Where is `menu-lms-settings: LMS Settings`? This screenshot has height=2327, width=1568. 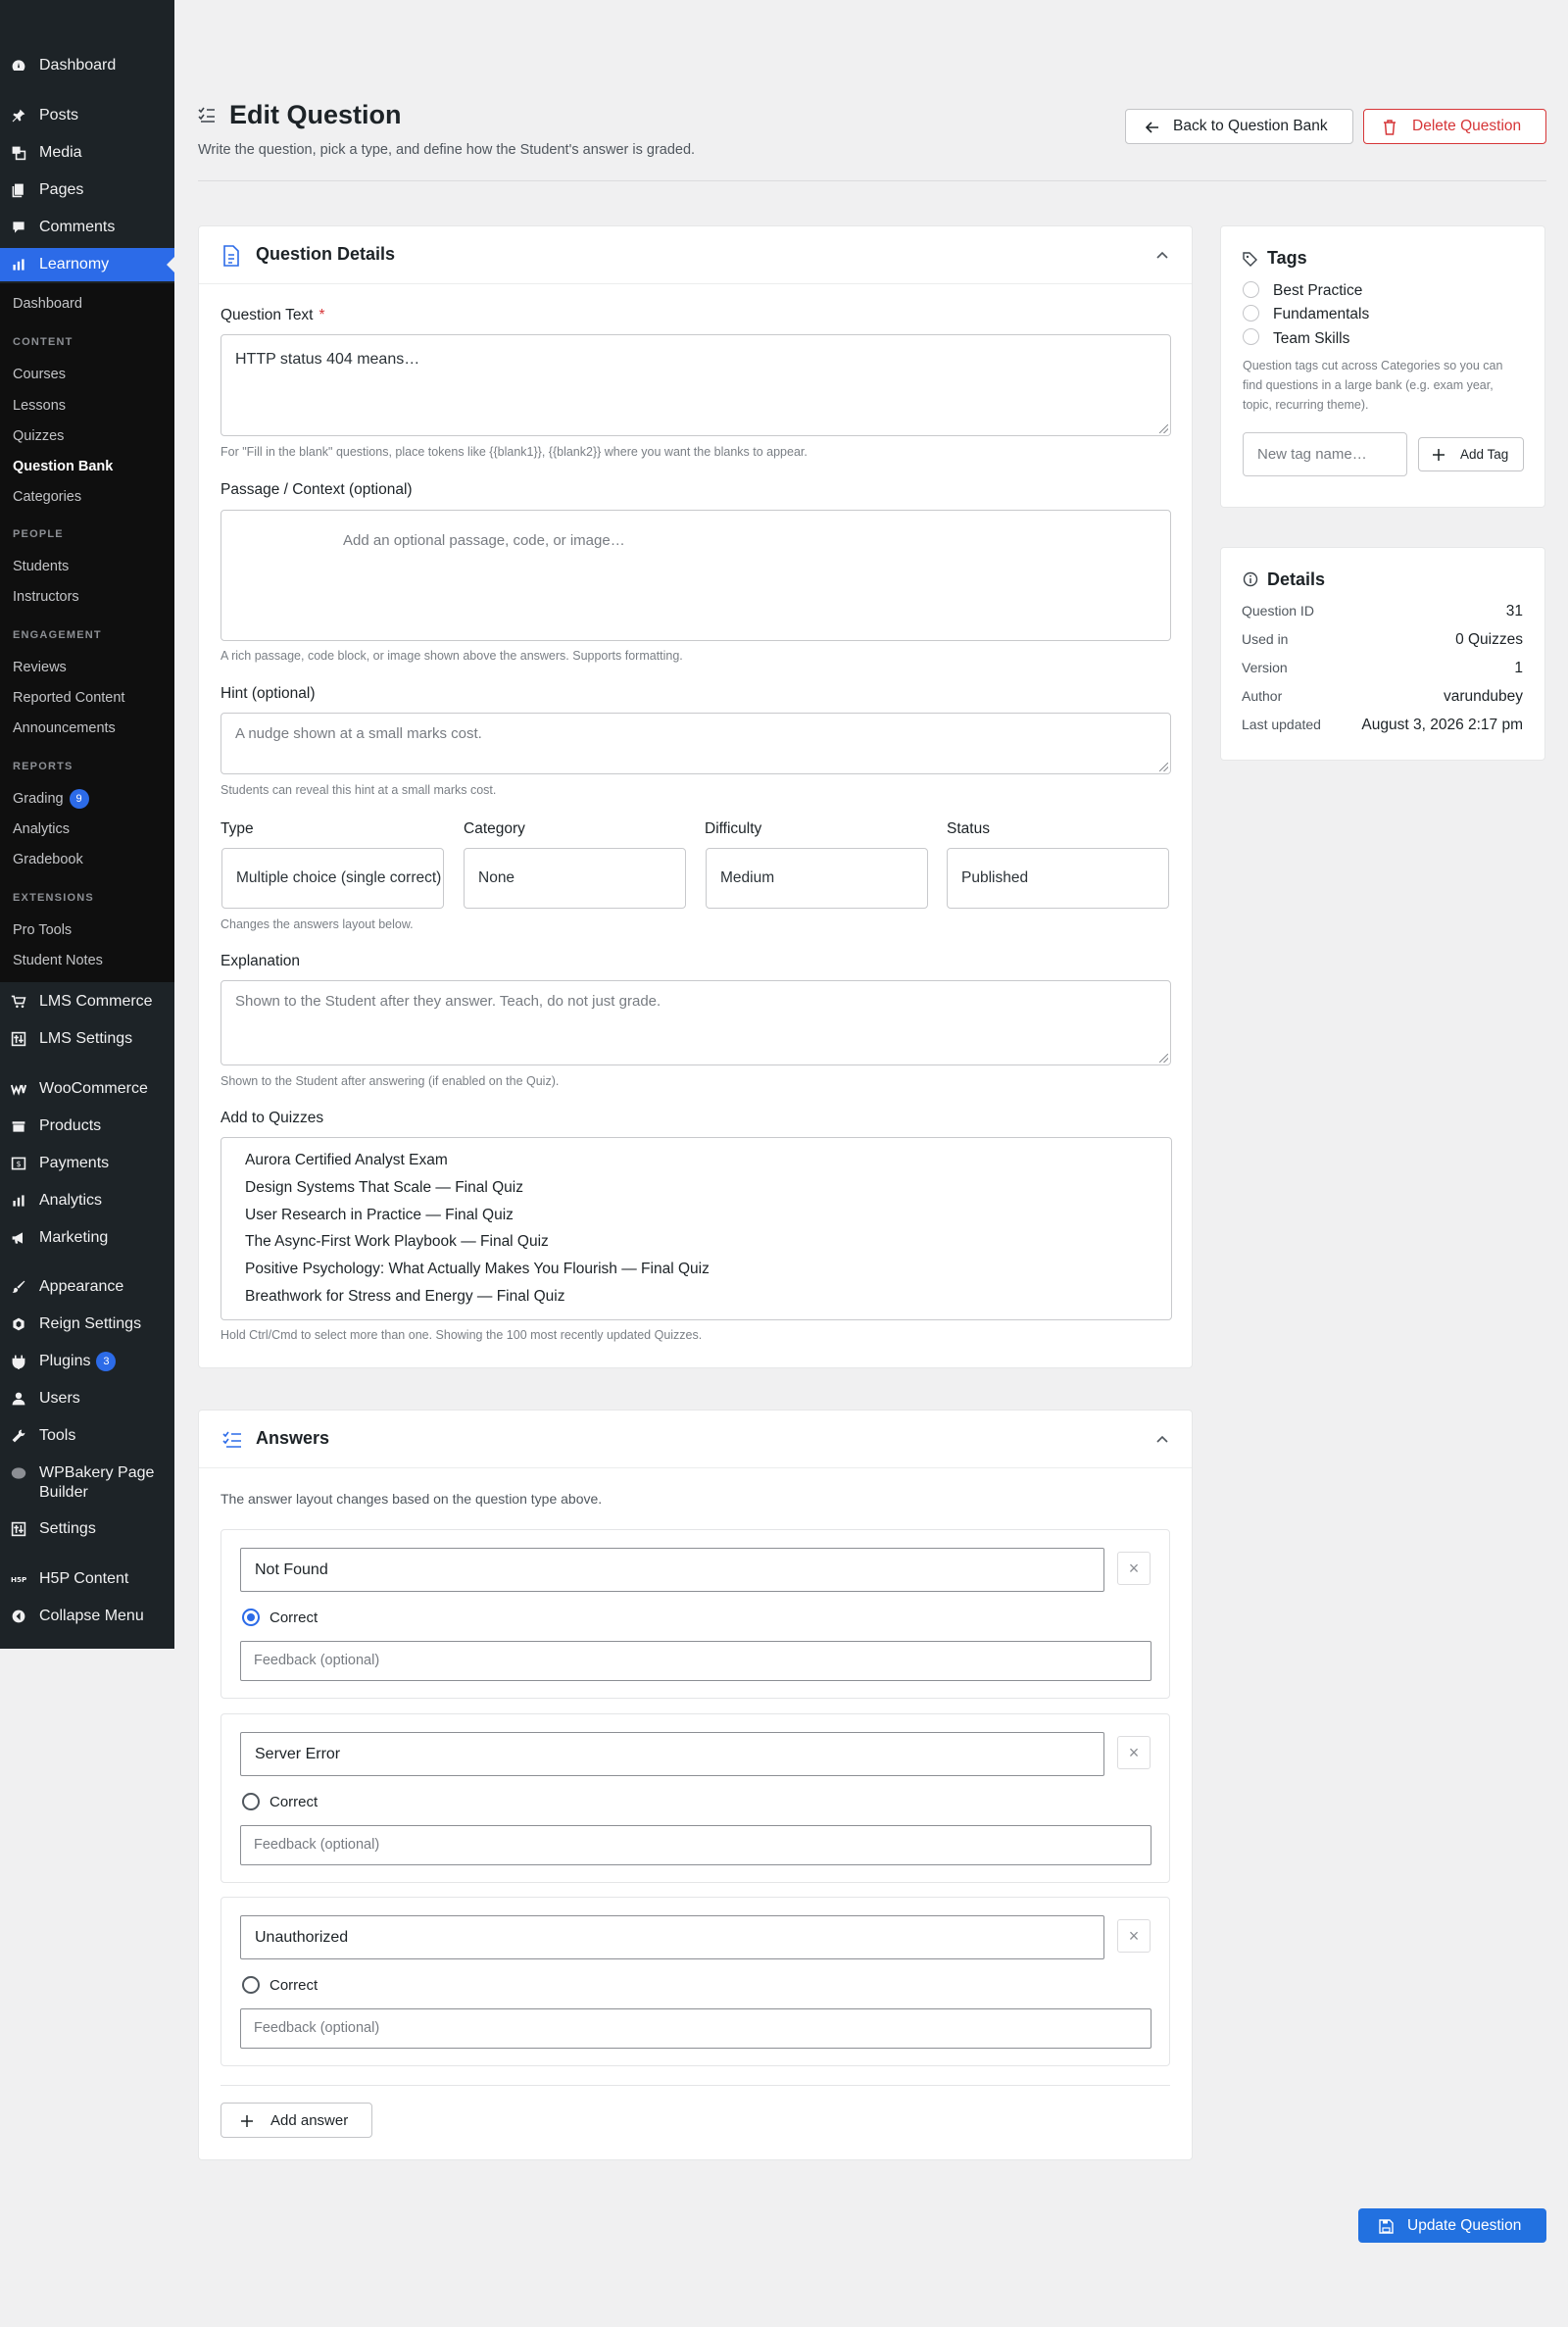
menu-lms-settings: LMS Settings is located at coordinates (87, 1039).